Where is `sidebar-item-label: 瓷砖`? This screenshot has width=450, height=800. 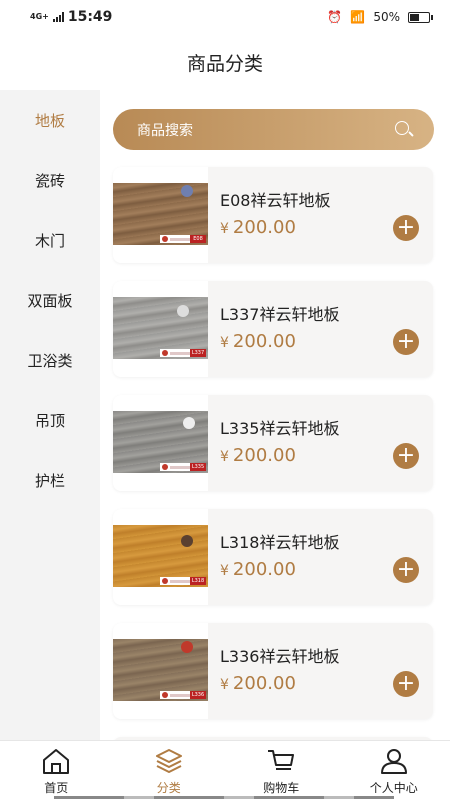
sidebar-item-label: 瓷砖 is located at coordinates (49, 180).